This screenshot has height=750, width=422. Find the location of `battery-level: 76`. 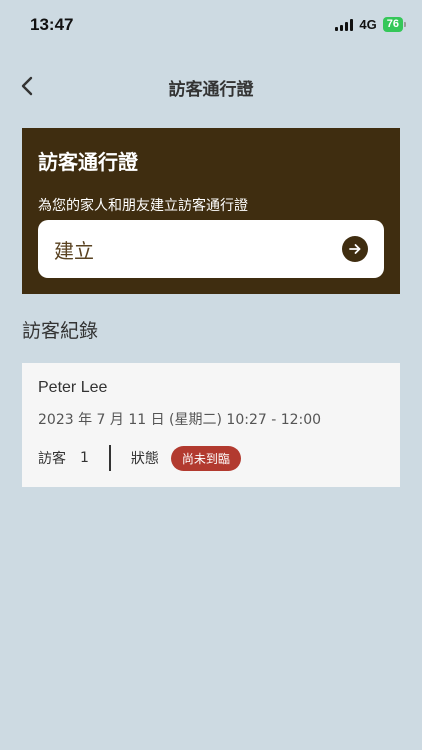

battery-level: 76 is located at coordinates (392, 24).